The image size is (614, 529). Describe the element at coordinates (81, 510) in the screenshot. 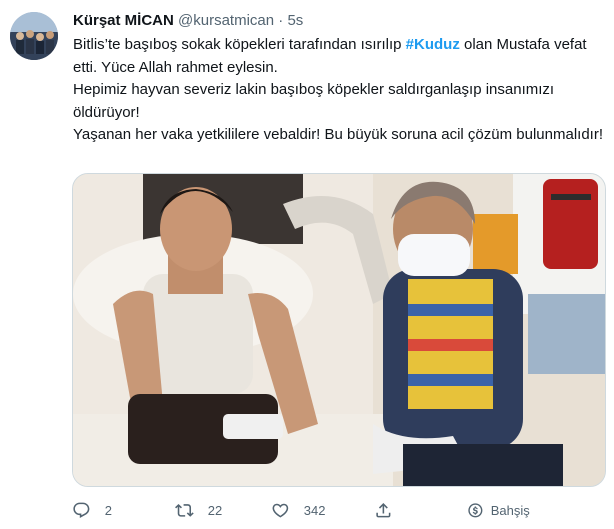

I see `reply-icon` at that location.